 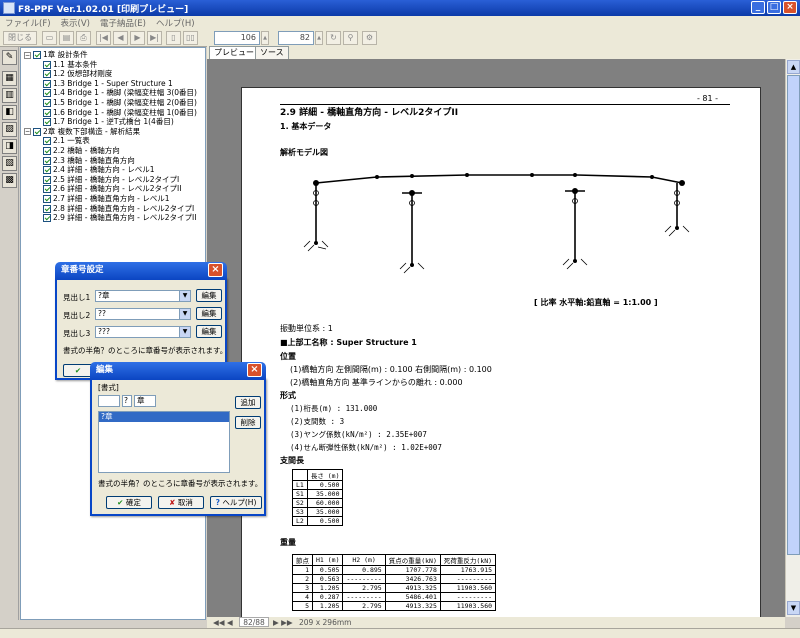 I want to click on last-page-icon: ▶|, so click(x=154, y=38).